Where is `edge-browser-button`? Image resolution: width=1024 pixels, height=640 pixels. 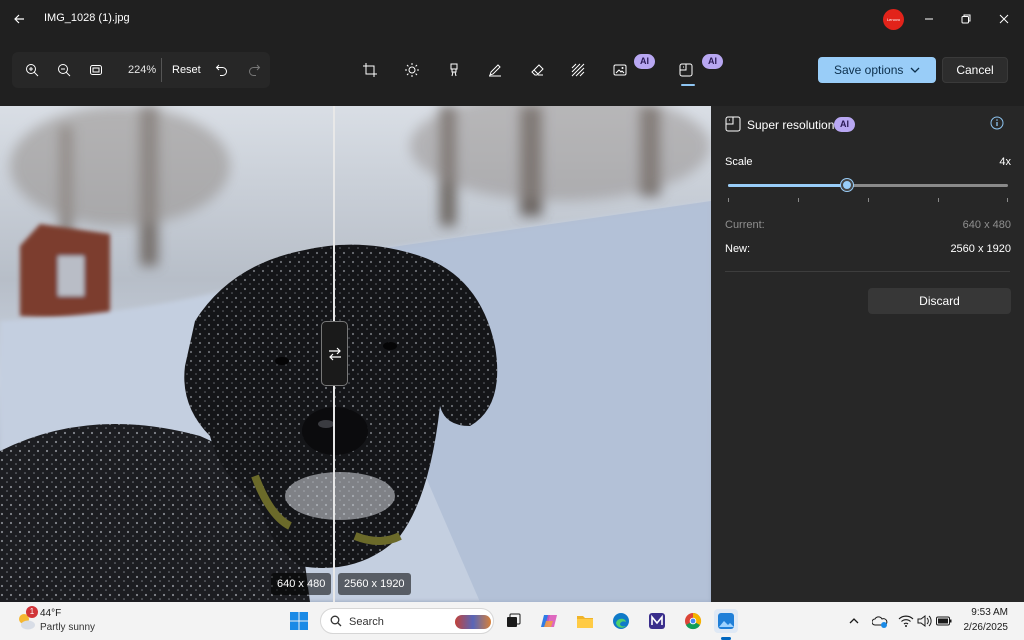 edge-browser-button is located at coordinates (621, 621).